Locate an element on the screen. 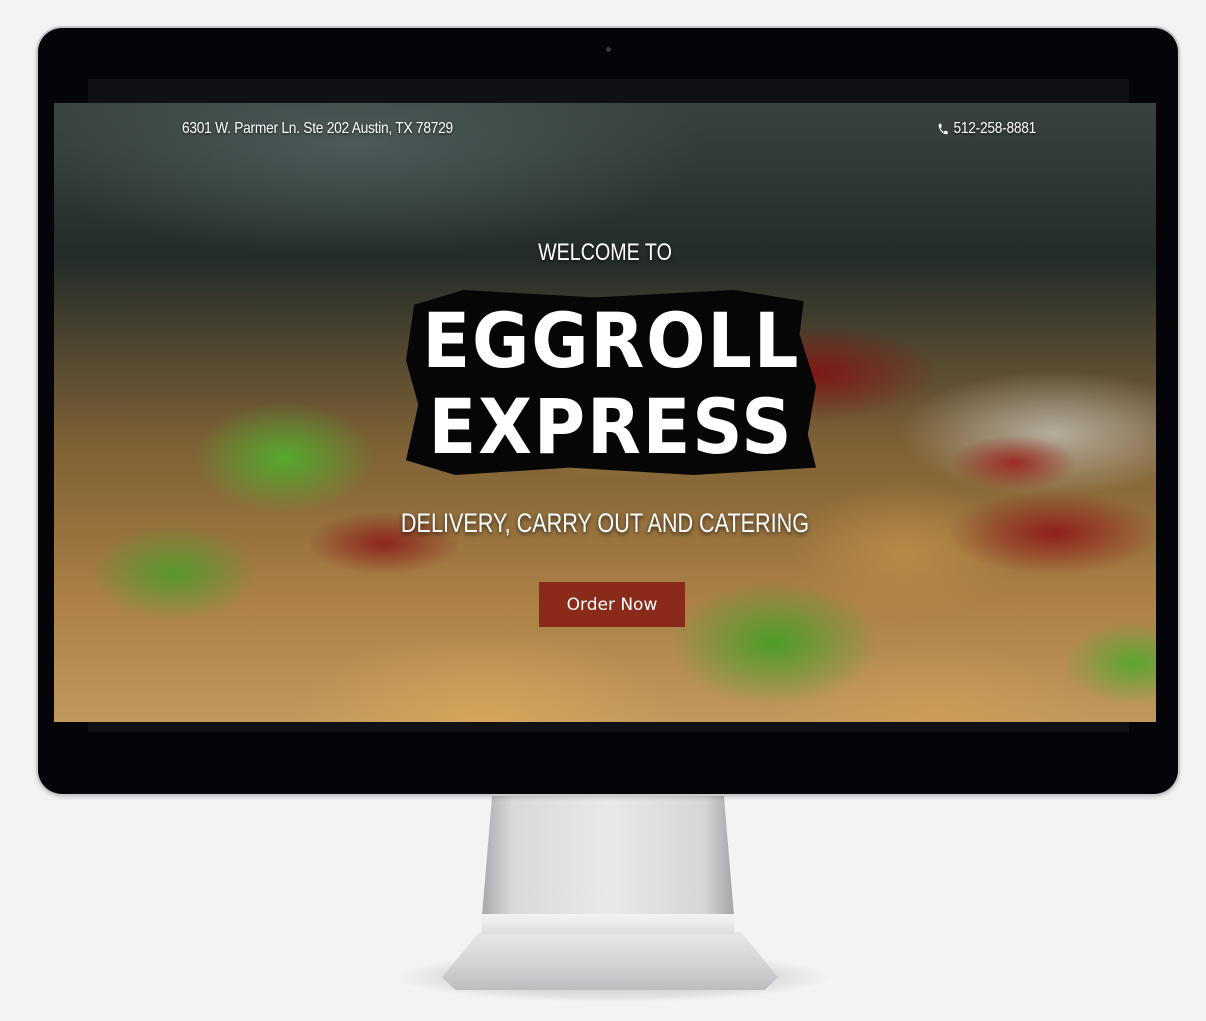  phone-icon is located at coordinates (943, 129).